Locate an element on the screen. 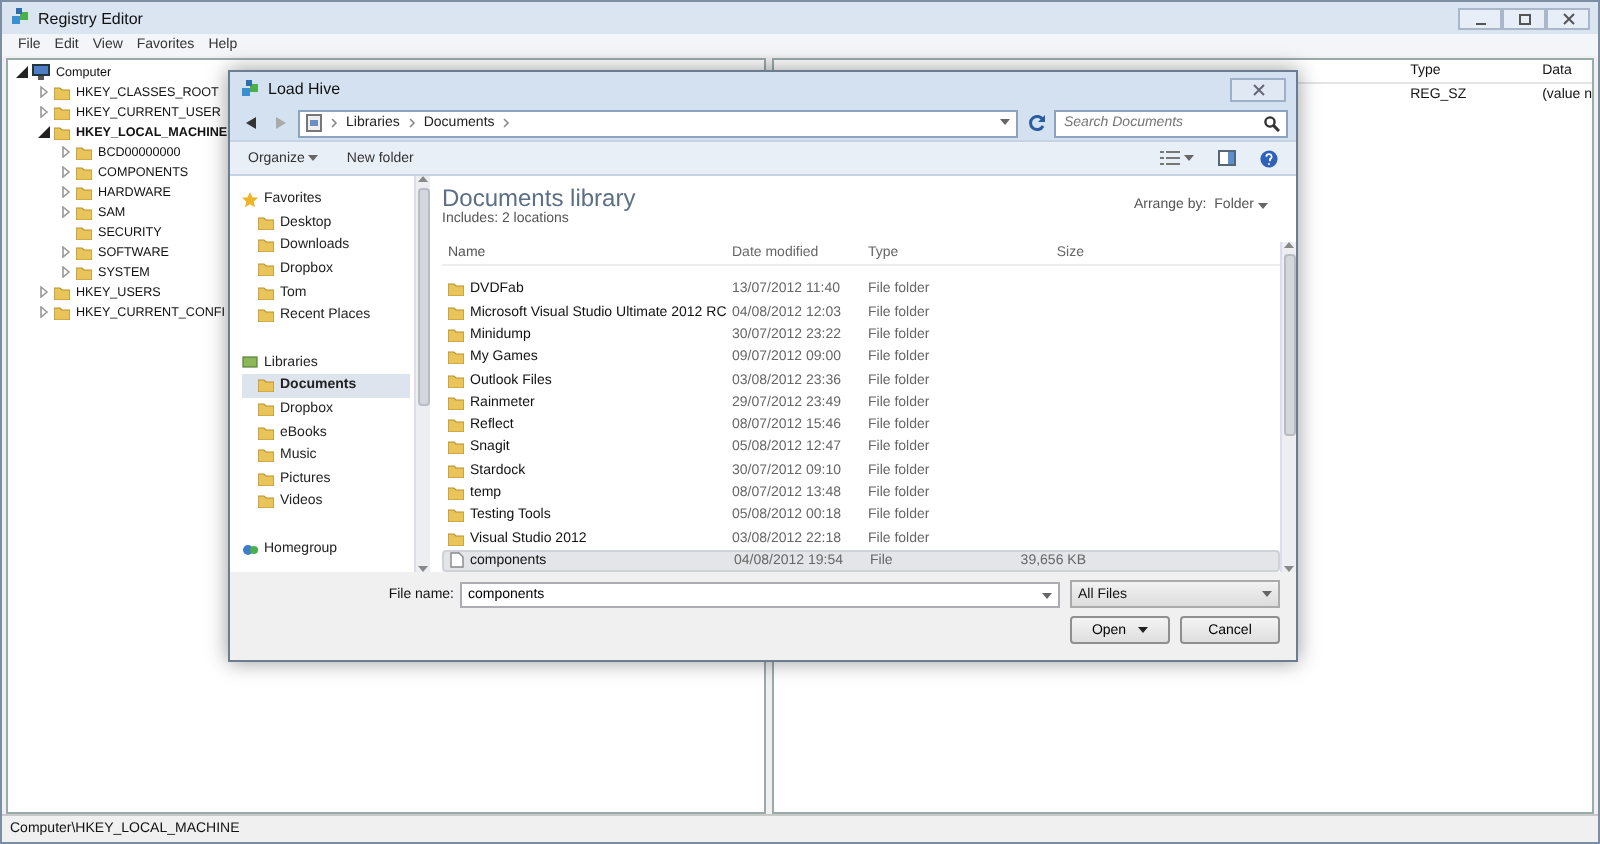  preview-pane-button is located at coordinates (1227, 158).